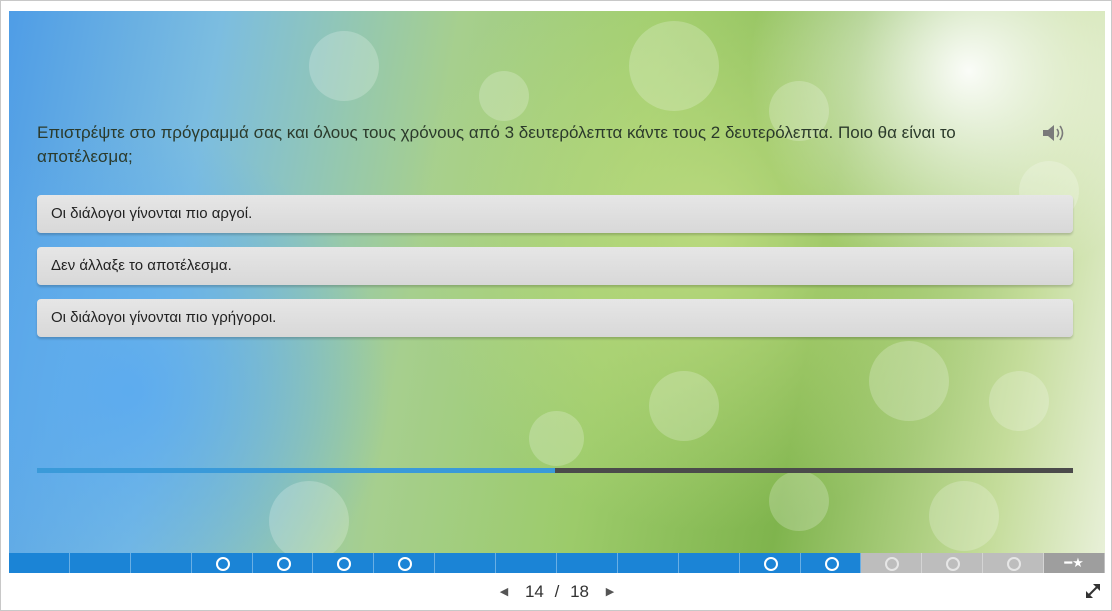 The image size is (1112, 611). I want to click on answer-option-3: Οι διάλογοι γίνονται πιο γρήγοροι., so click(555, 318).